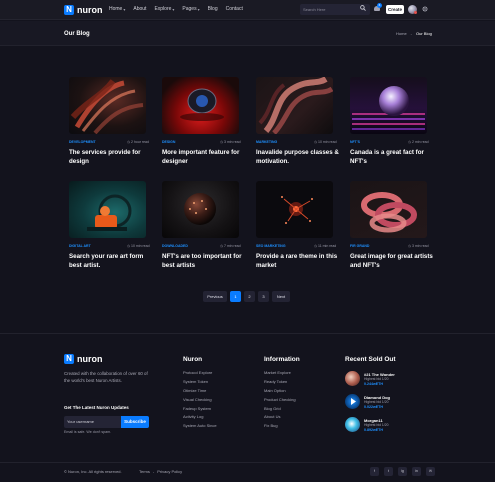 This screenshot has height=482, width=495. I want to click on post-category: DESIGN, so click(168, 142).